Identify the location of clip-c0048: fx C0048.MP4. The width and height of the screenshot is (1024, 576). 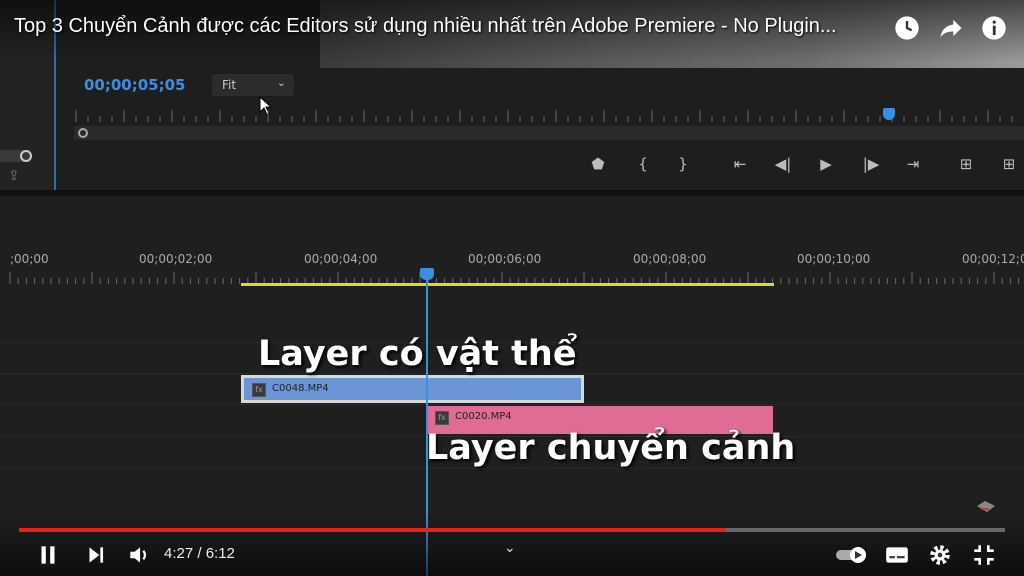
(412, 389).